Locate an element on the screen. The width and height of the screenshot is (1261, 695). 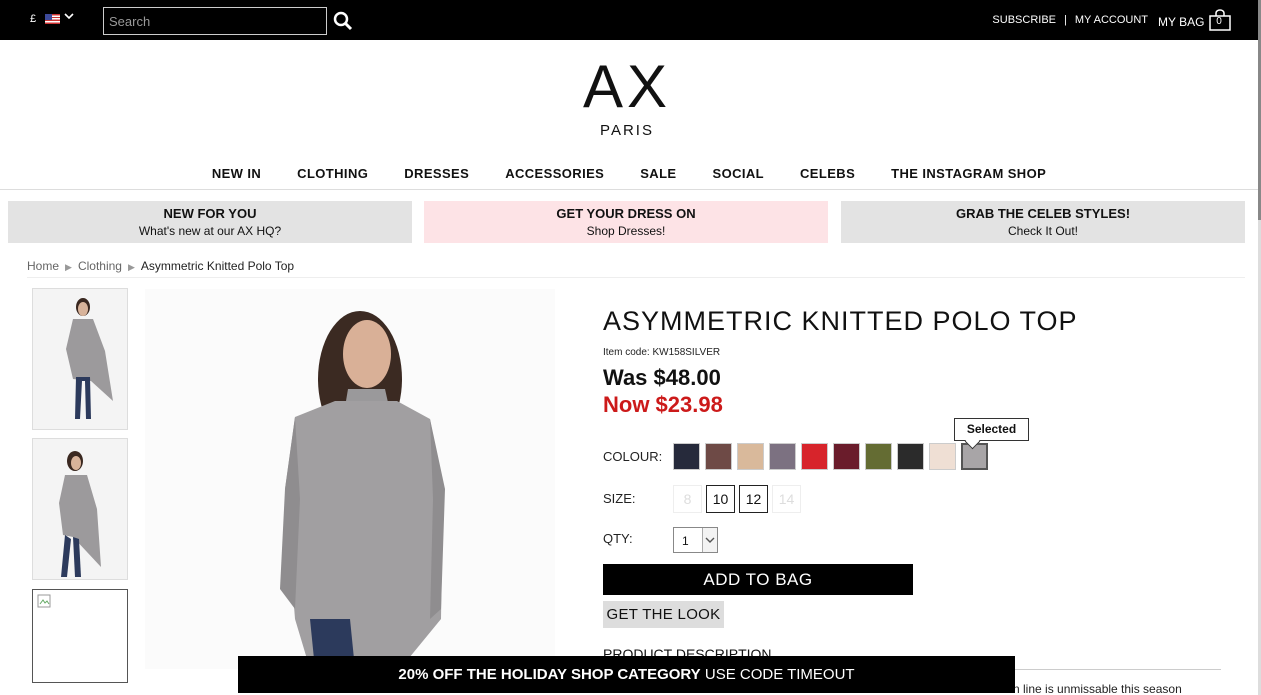
logo-wordmark: AX is located at coordinates (627, 86).